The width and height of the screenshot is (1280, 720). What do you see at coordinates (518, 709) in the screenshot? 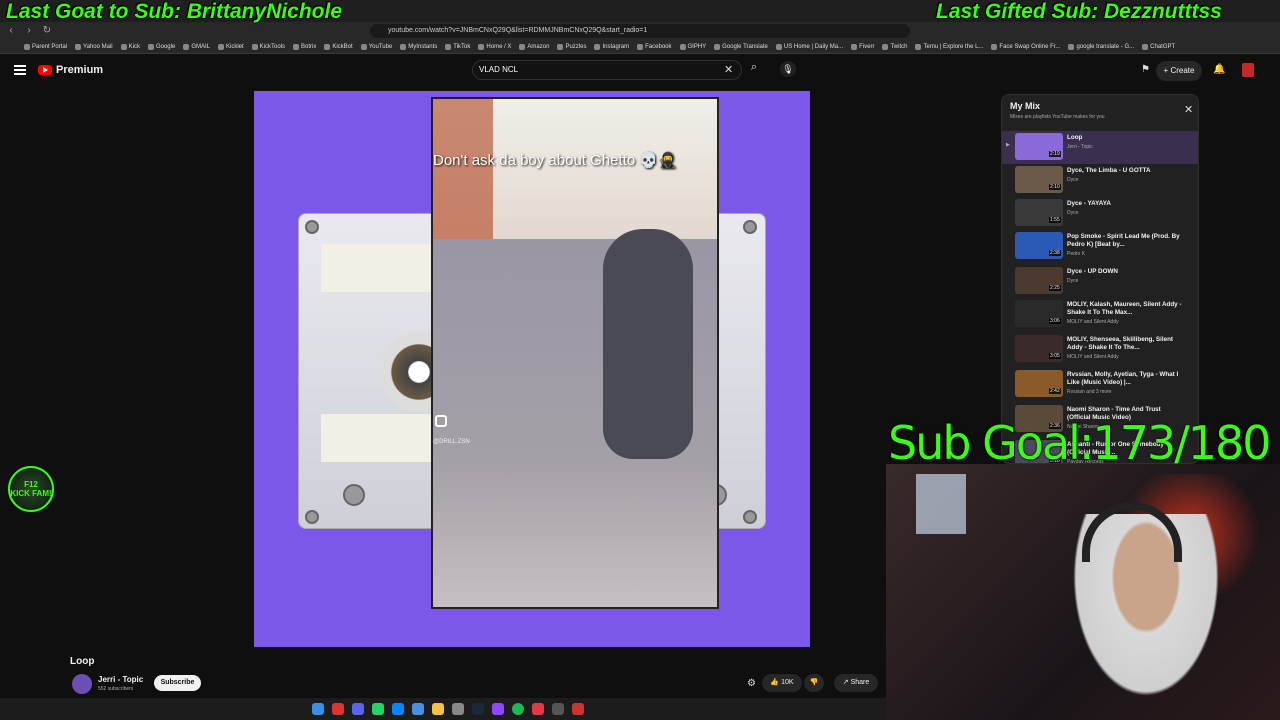
I see `spotify-icon` at bounding box center [518, 709].